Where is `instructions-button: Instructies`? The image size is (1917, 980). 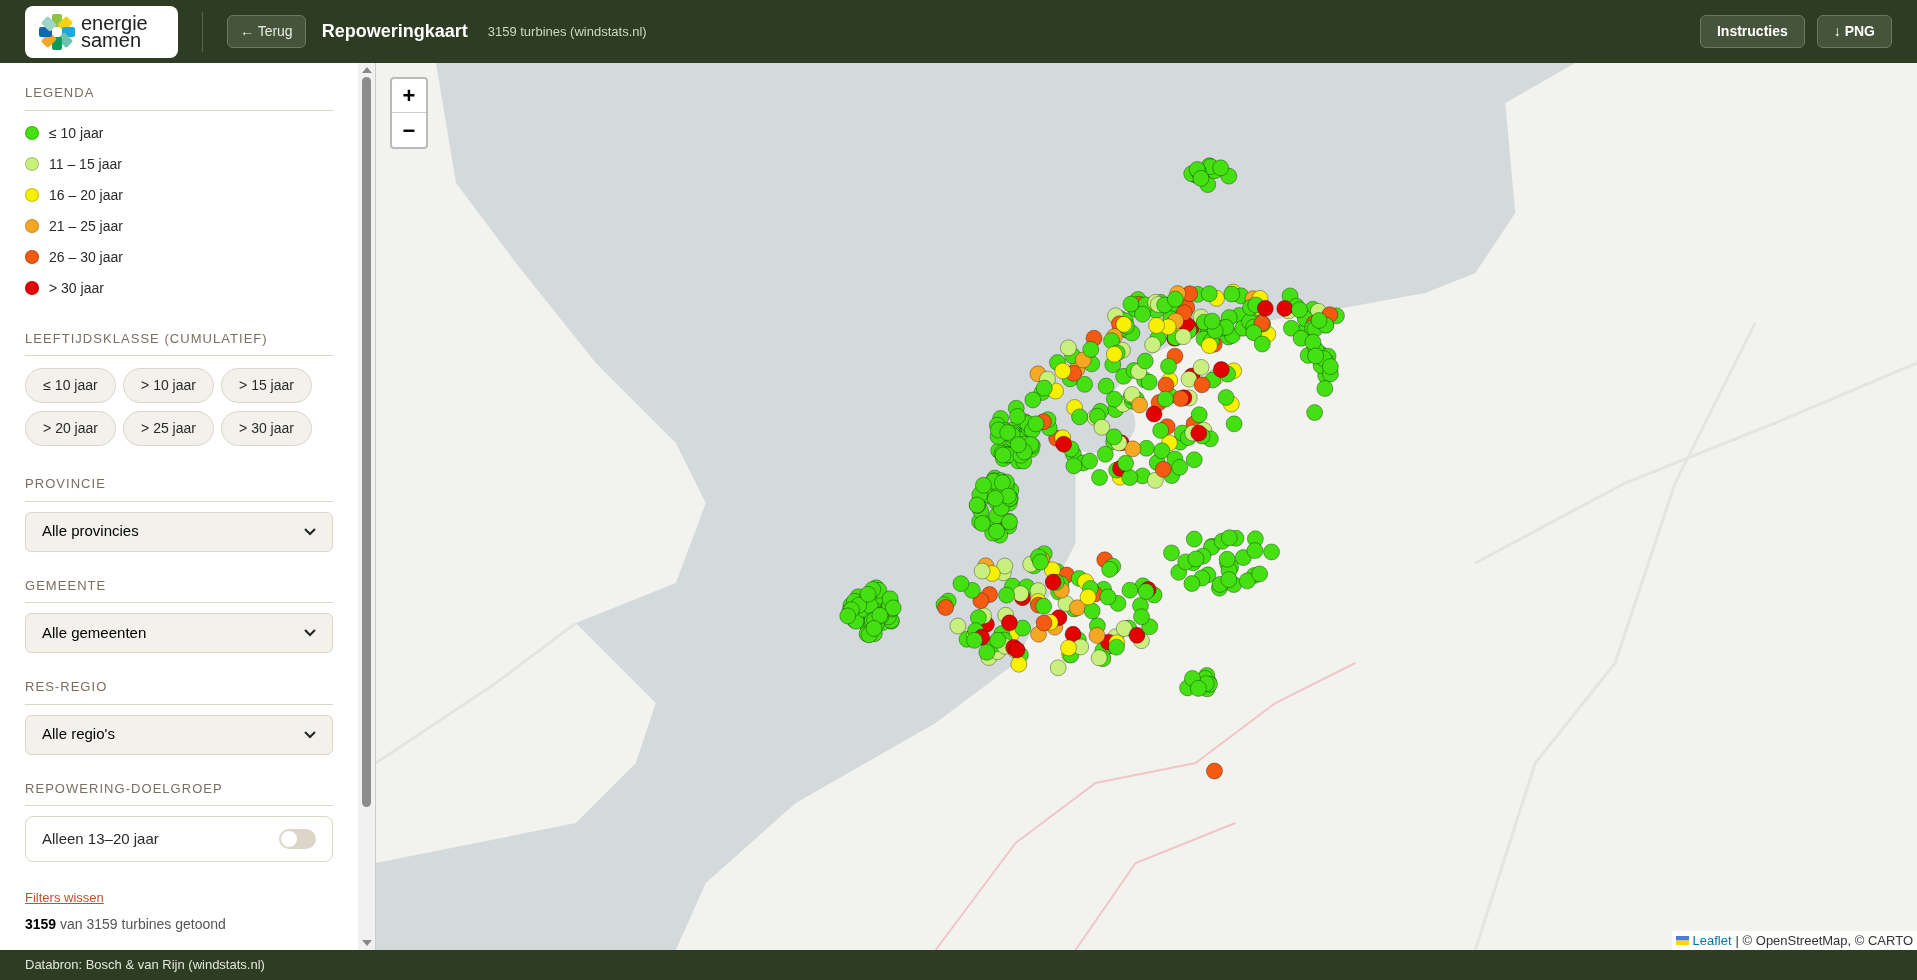
instructions-button: Instructies is located at coordinates (1752, 31).